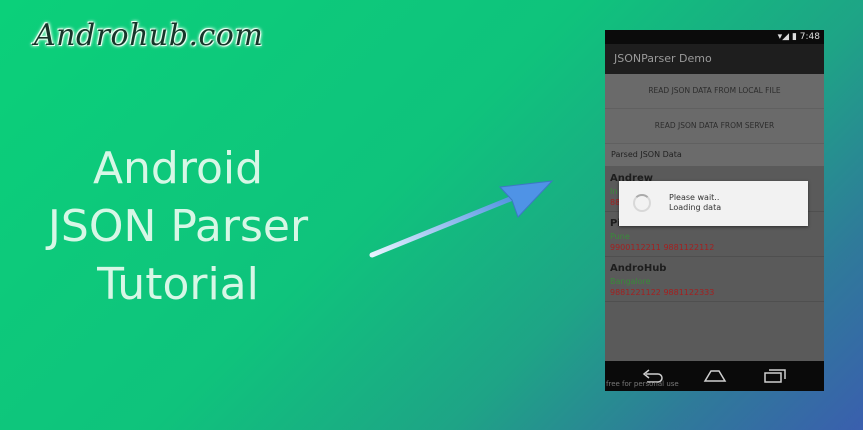  Describe the element at coordinates (149, 35) in the screenshot. I see `androhub-logo: Androhub.com` at that location.